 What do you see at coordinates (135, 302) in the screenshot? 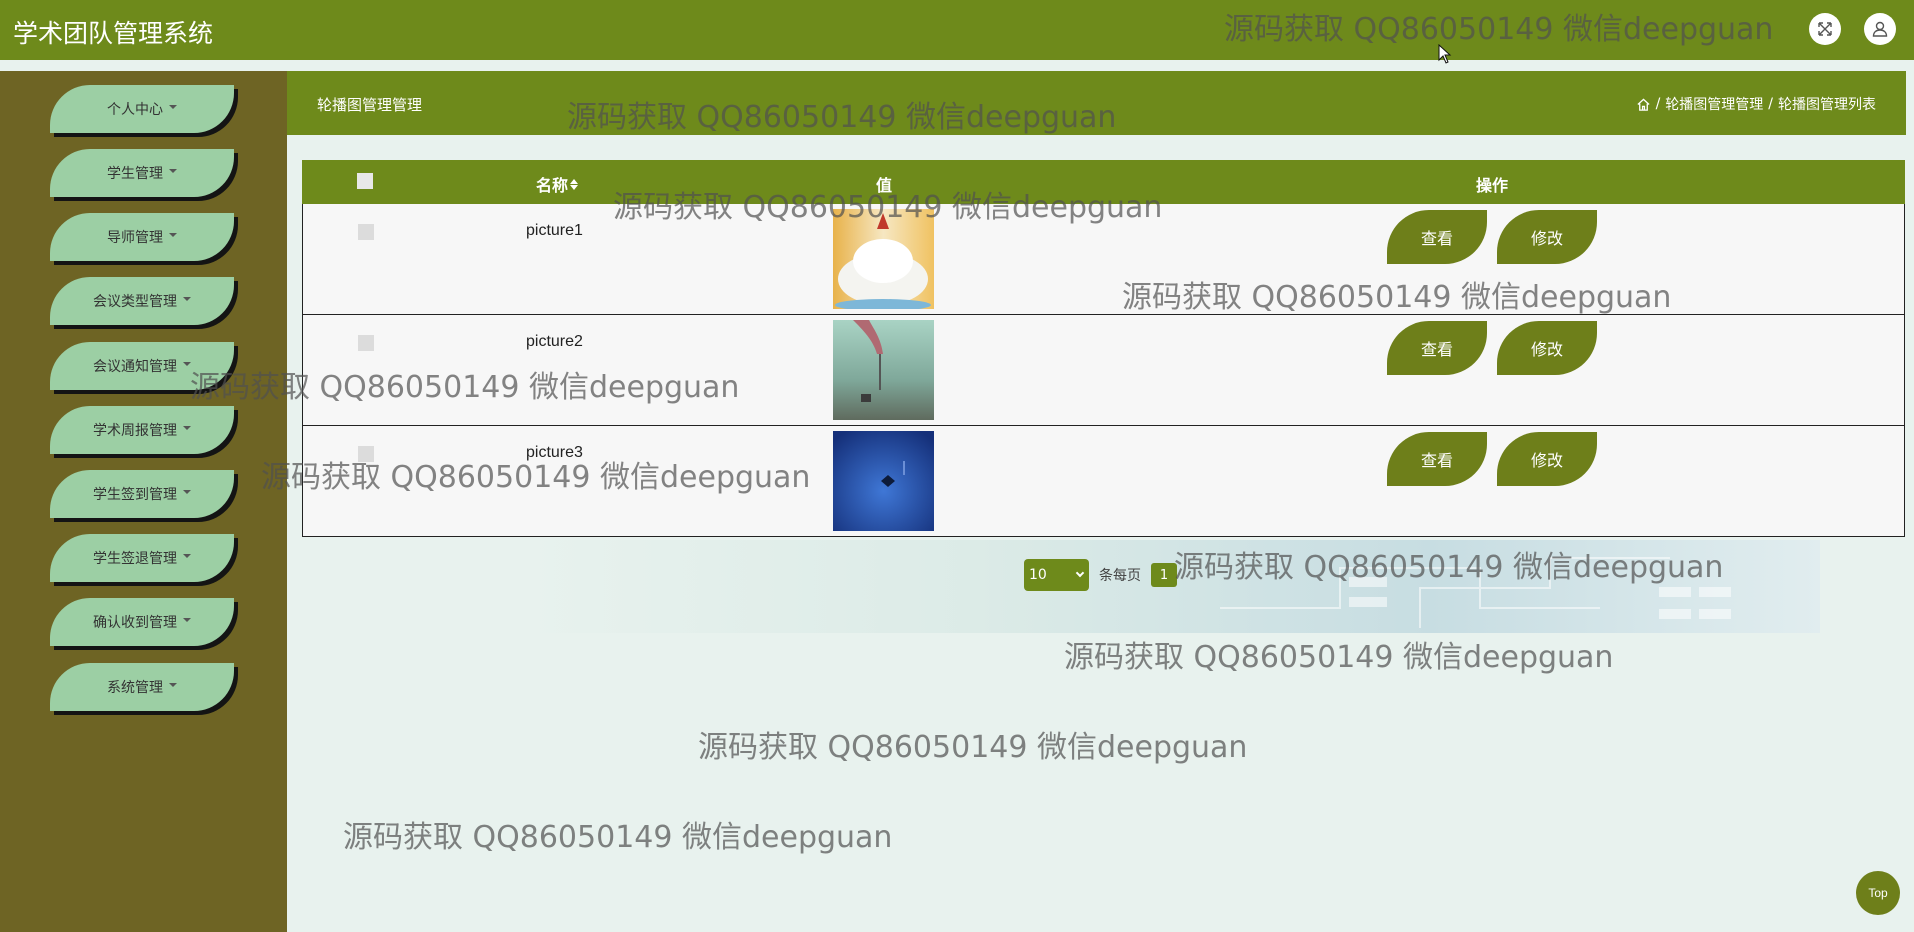
I see `sidebar-item-label: 会议类型管理` at bounding box center [135, 302].